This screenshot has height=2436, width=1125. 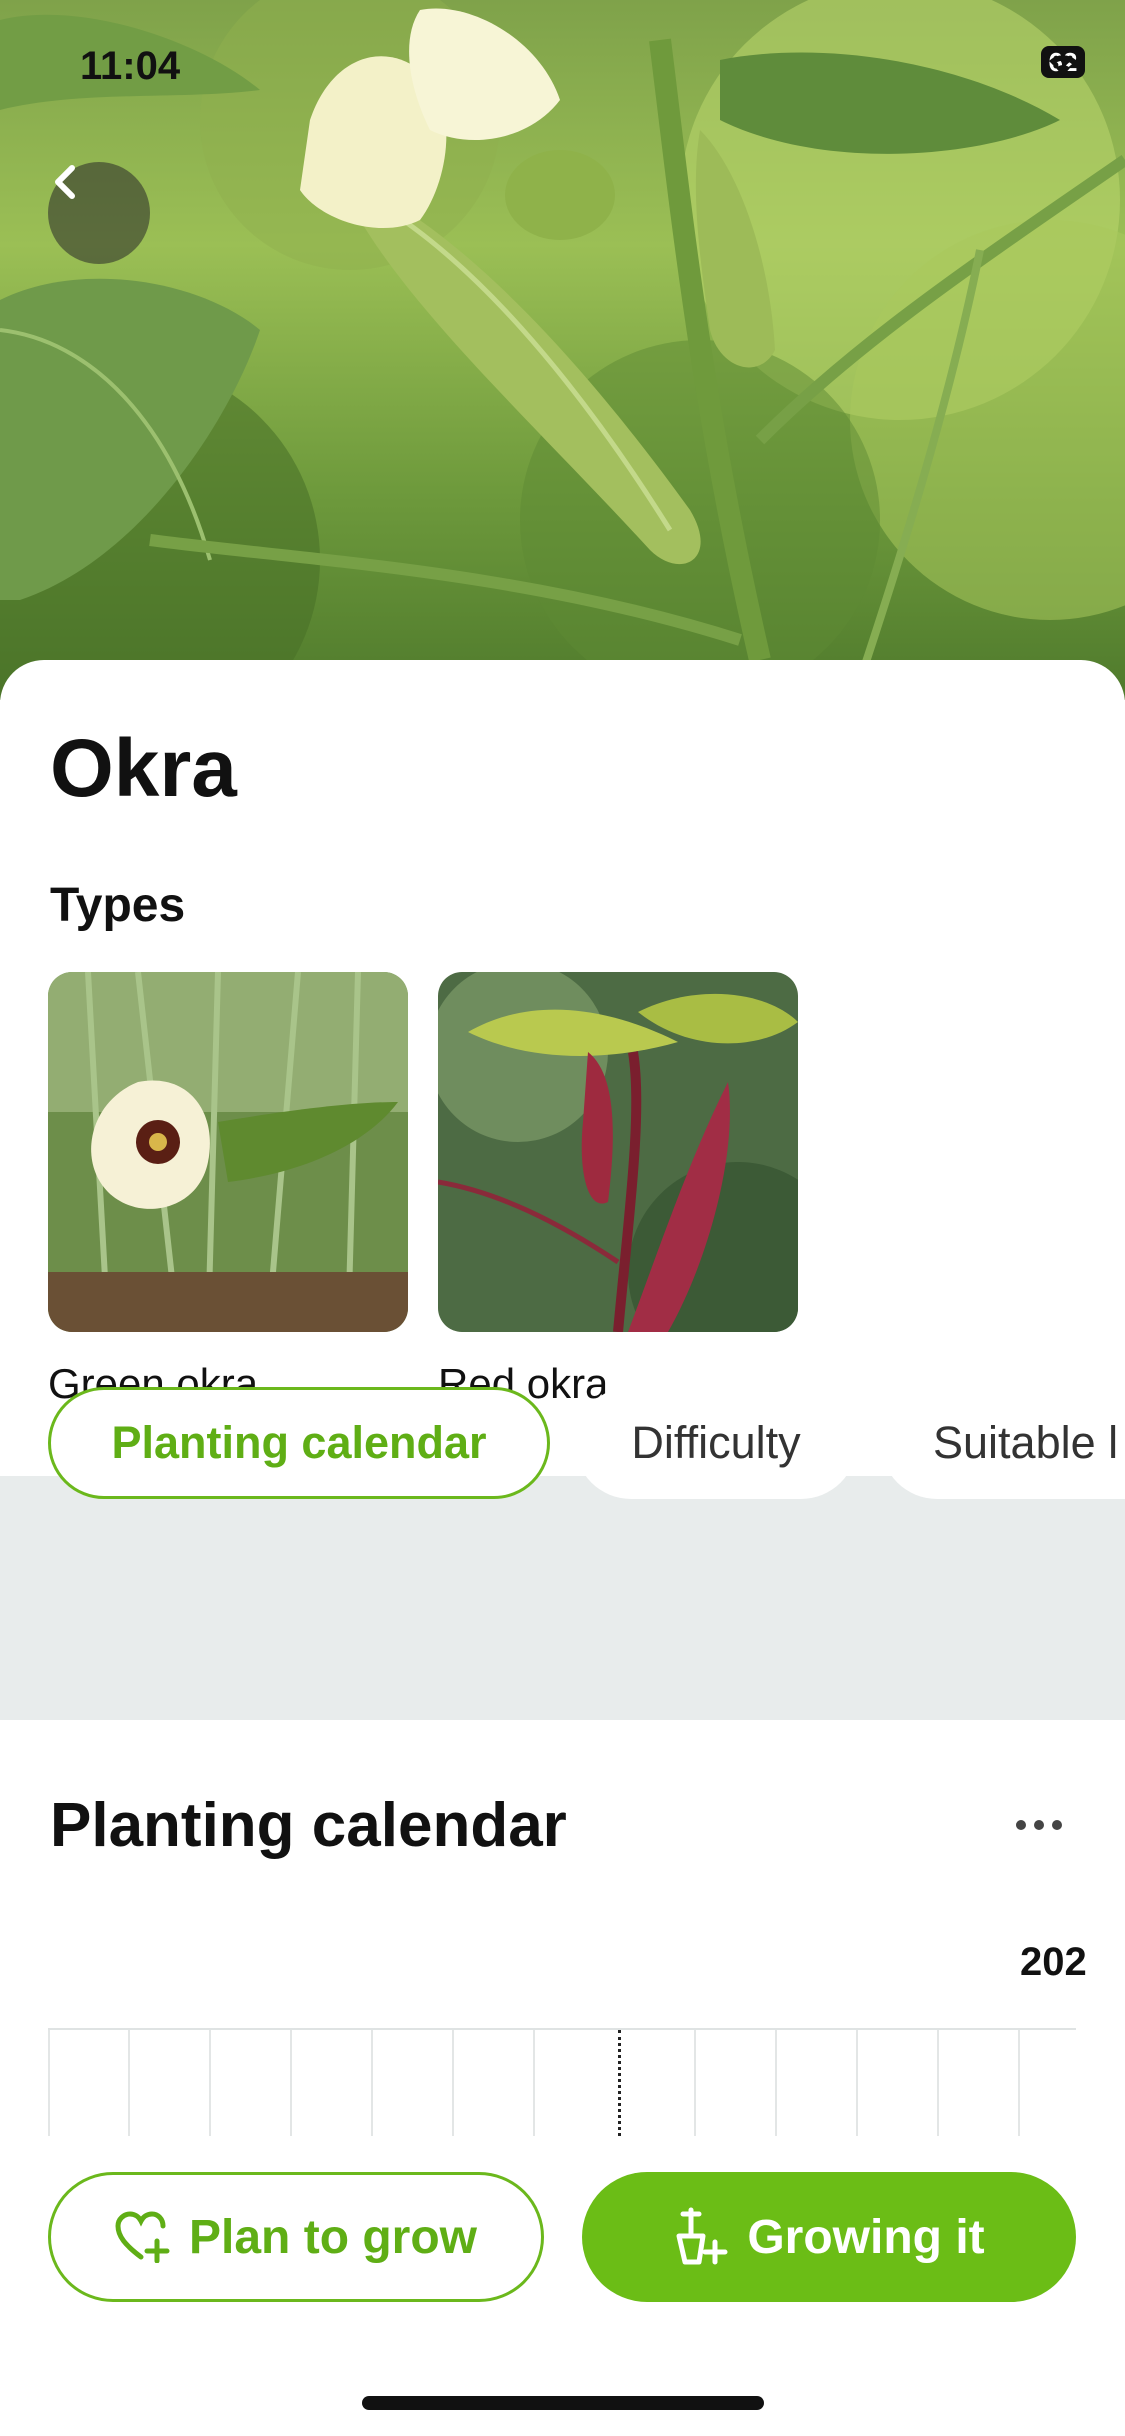 What do you see at coordinates (563, 2403) in the screenshot?
I see `home-indicator` at bounding box center [563, 2403].